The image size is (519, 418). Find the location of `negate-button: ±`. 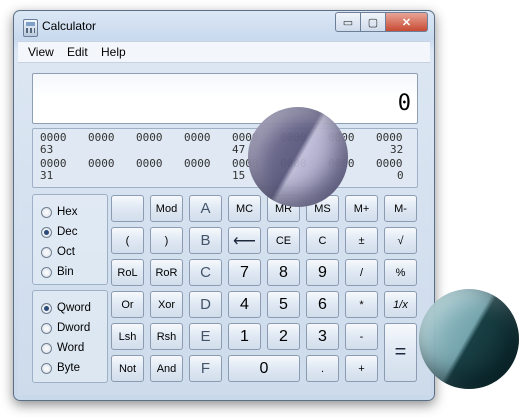

negate-button: ± is located at coordinates (361, 240).